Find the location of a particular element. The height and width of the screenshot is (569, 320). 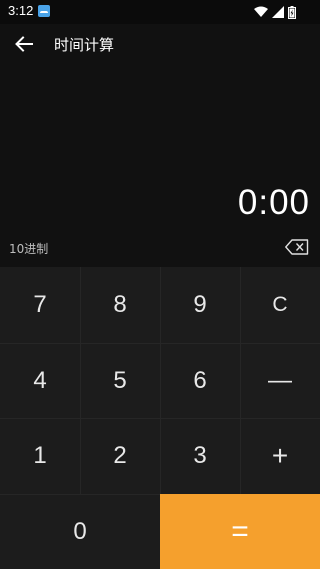

status-bar: 3:12 is located at coordinates (160, 12).